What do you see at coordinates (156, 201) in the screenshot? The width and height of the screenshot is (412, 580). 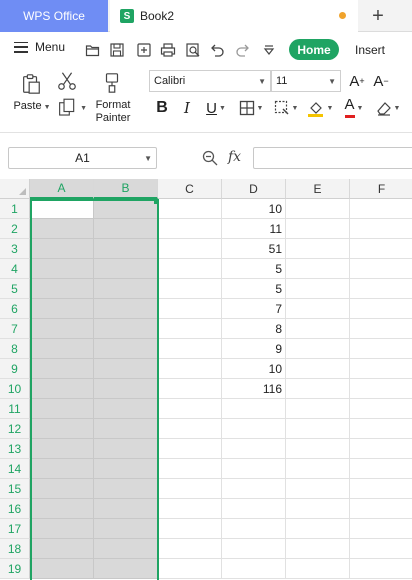 I see `fill-handle` at bounding box center [156, 201].